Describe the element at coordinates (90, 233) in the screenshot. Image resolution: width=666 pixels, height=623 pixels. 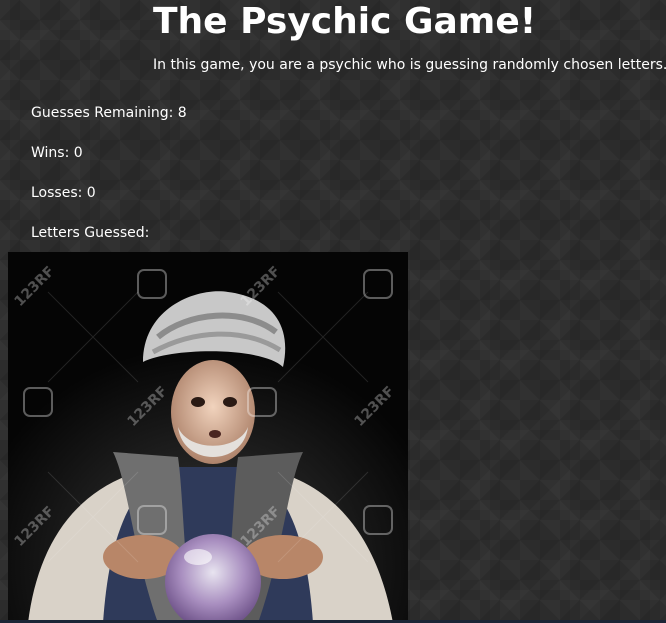
I see `letters-guessed: Letters Guessed:` at that location.